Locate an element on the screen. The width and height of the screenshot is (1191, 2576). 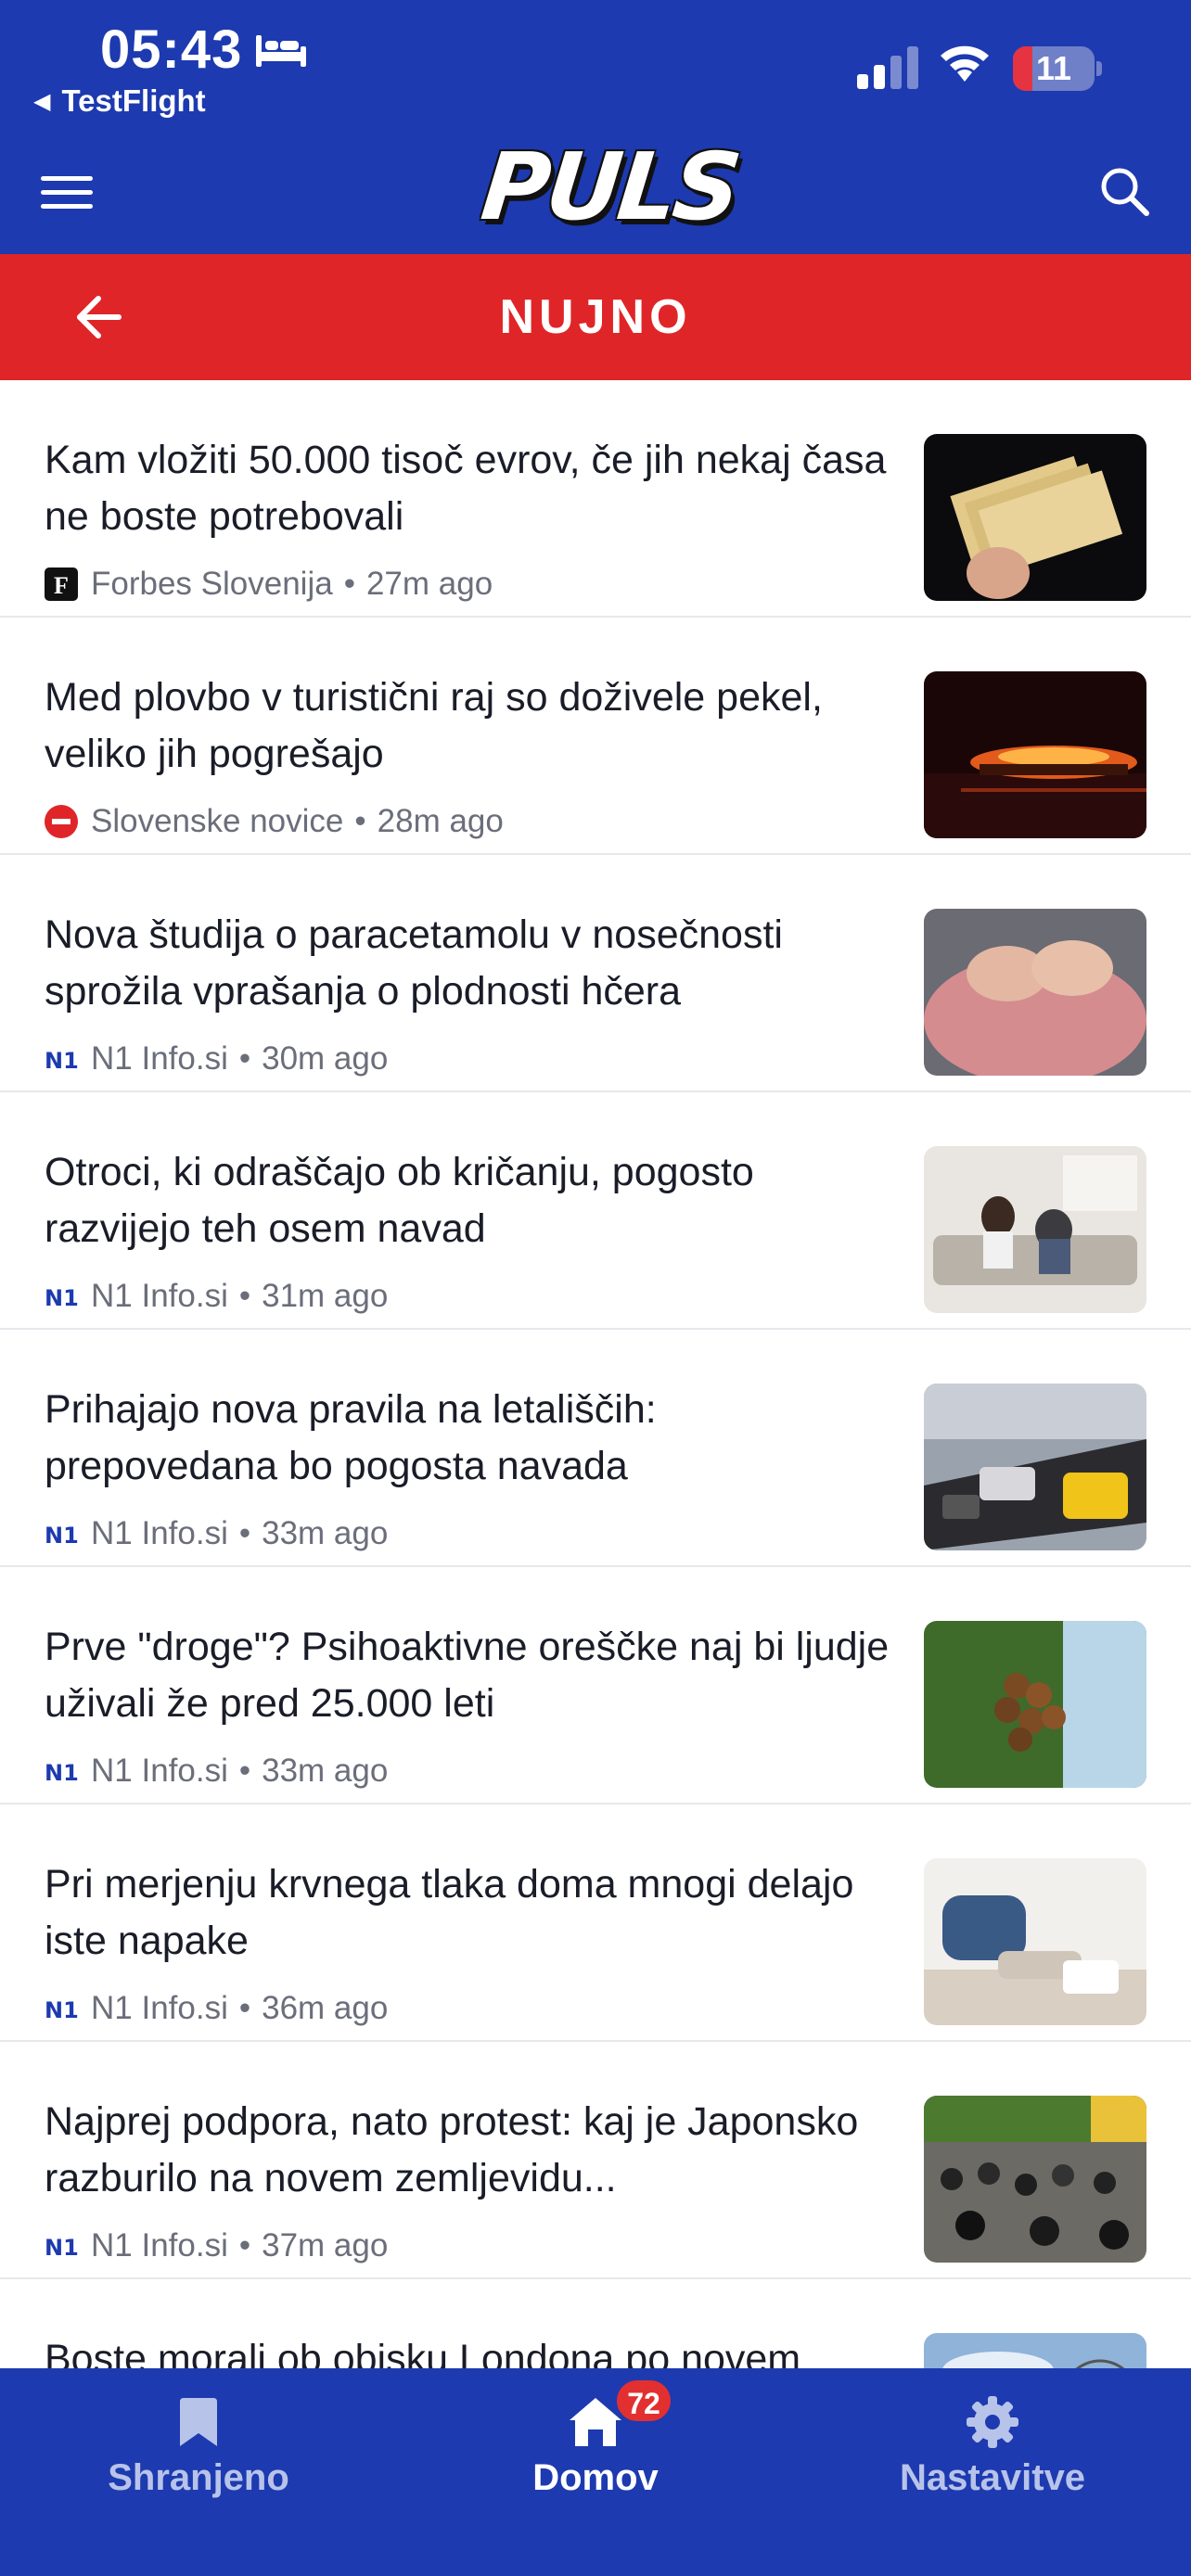
gear-icon is located at coordinates (992, 2422).